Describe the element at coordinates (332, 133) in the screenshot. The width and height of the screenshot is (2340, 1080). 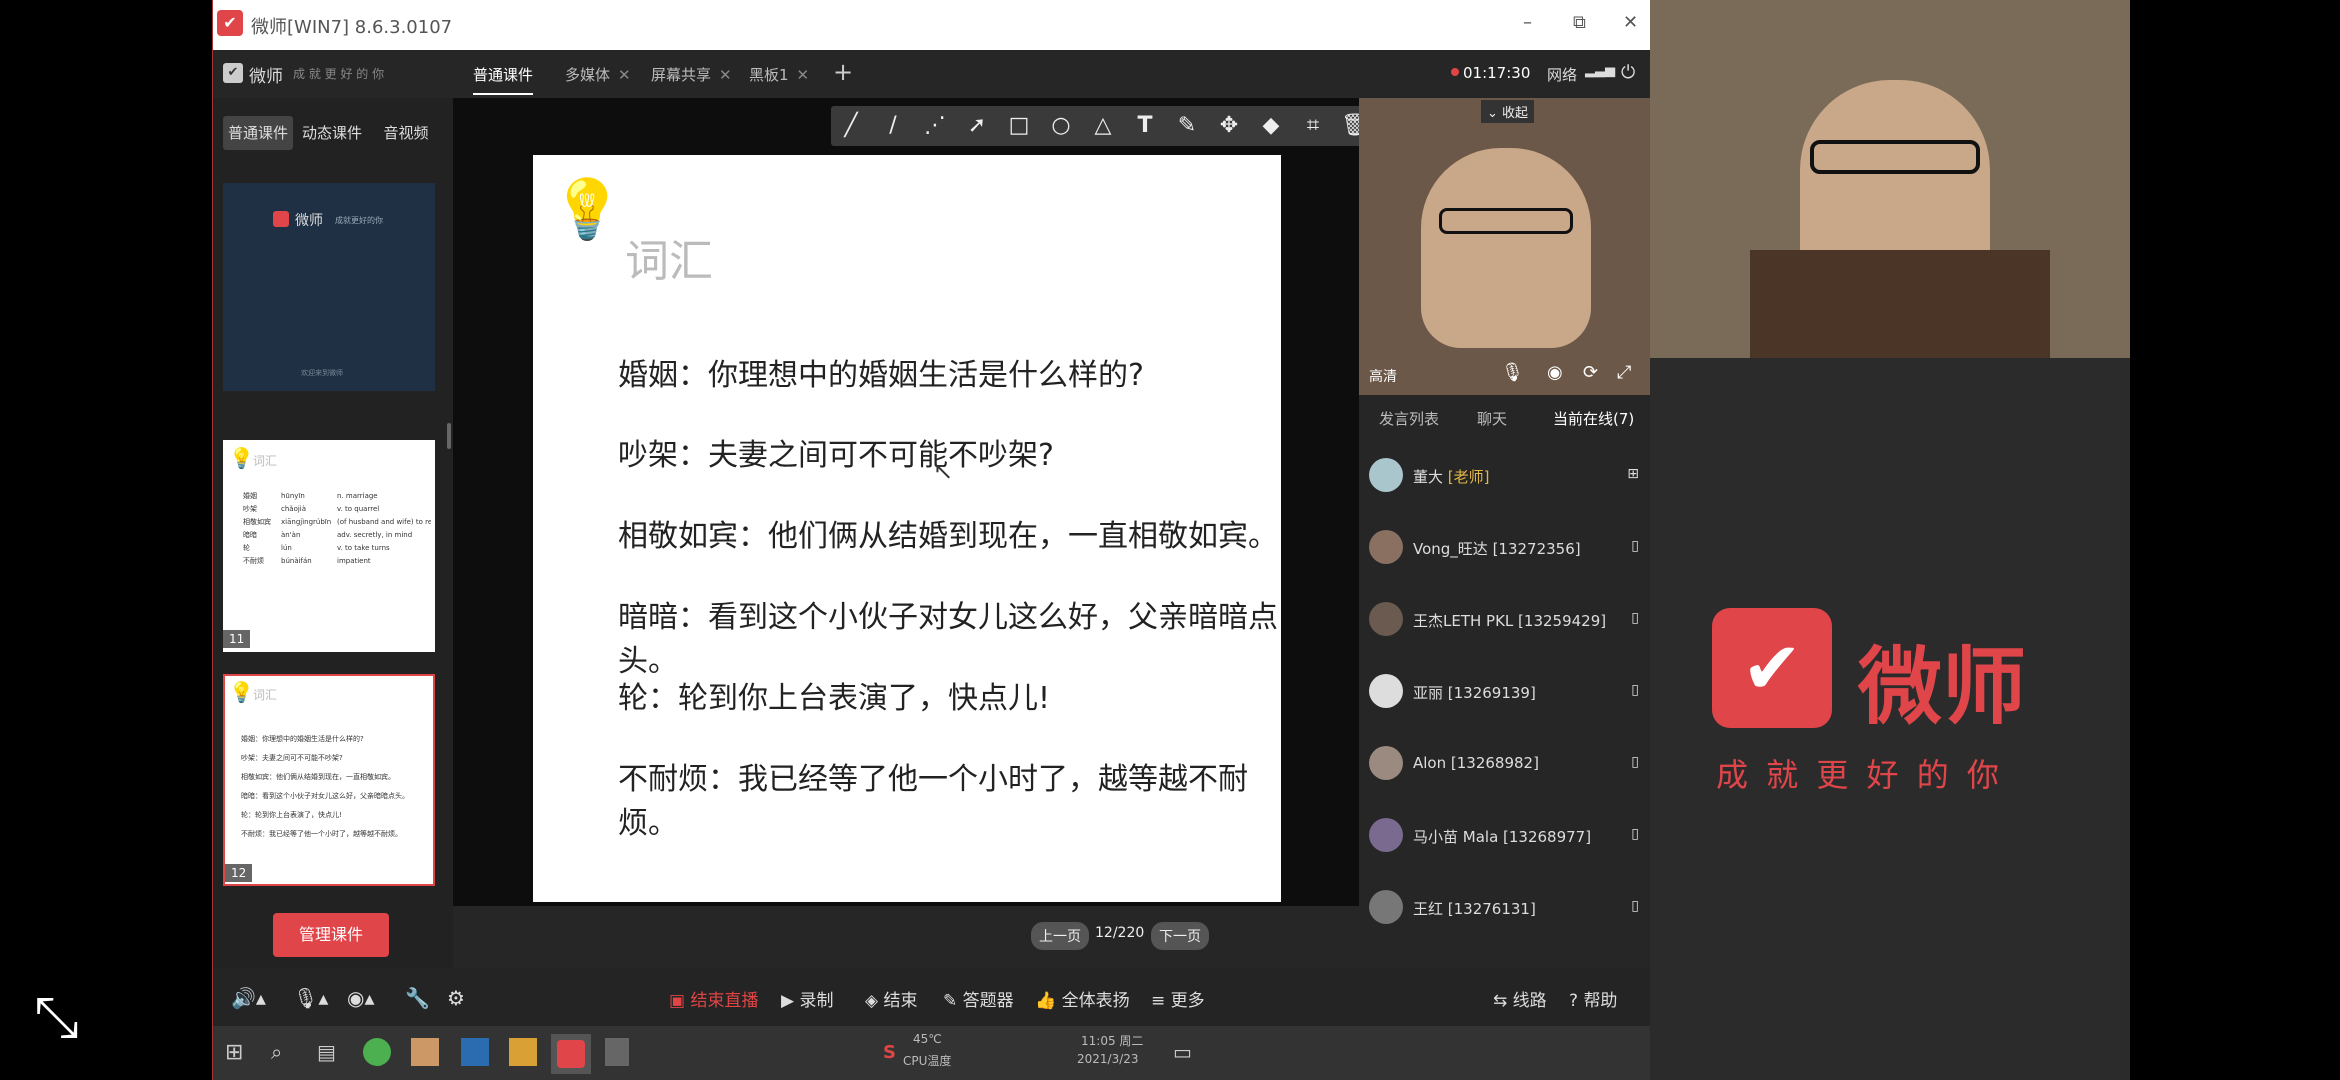
I see `tab-dynamic: 动态课件` at that location.